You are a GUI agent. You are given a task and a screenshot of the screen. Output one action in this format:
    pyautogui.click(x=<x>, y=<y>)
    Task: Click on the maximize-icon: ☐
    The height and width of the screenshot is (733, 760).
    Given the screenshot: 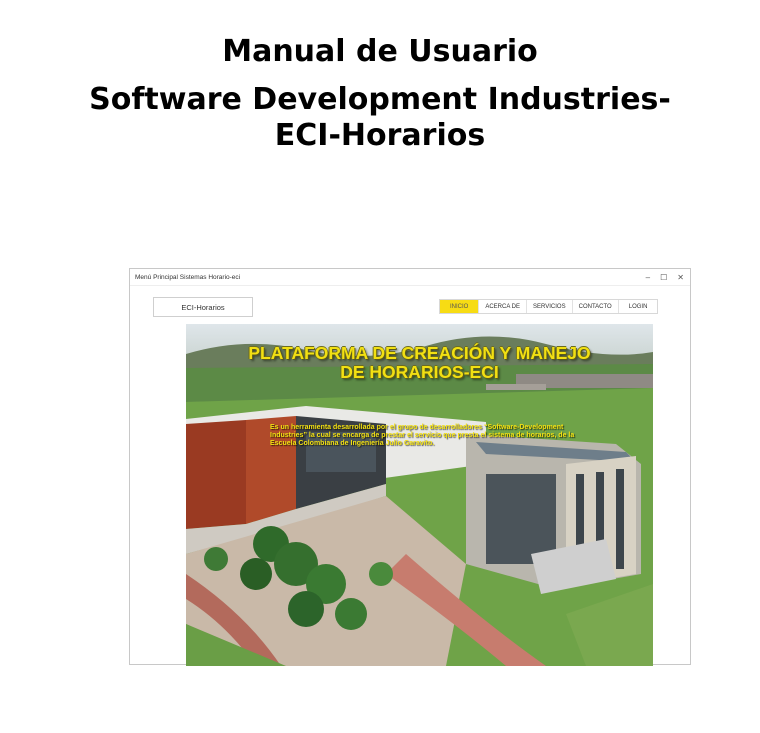 What is the action you would take?
    pyautogui.click(x=663, y=277)
    